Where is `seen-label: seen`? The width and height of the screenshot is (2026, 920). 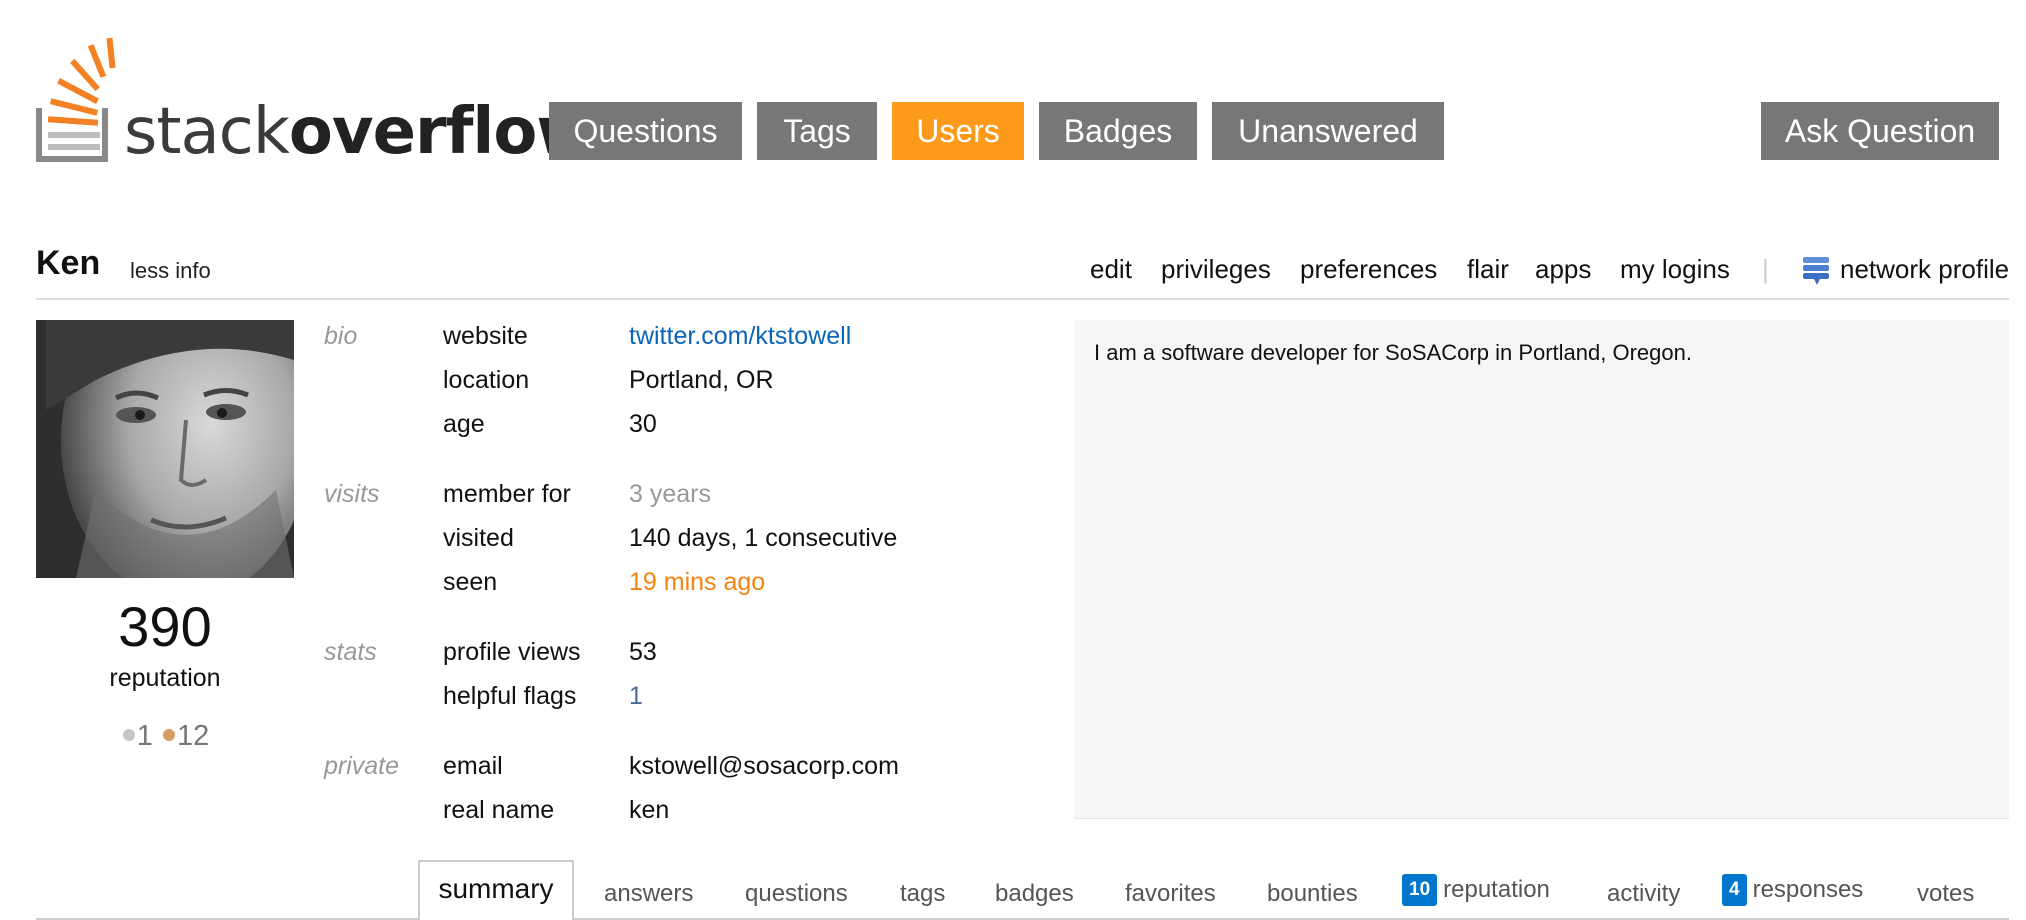
seen-label: seen is located at coordinates (470, 582).